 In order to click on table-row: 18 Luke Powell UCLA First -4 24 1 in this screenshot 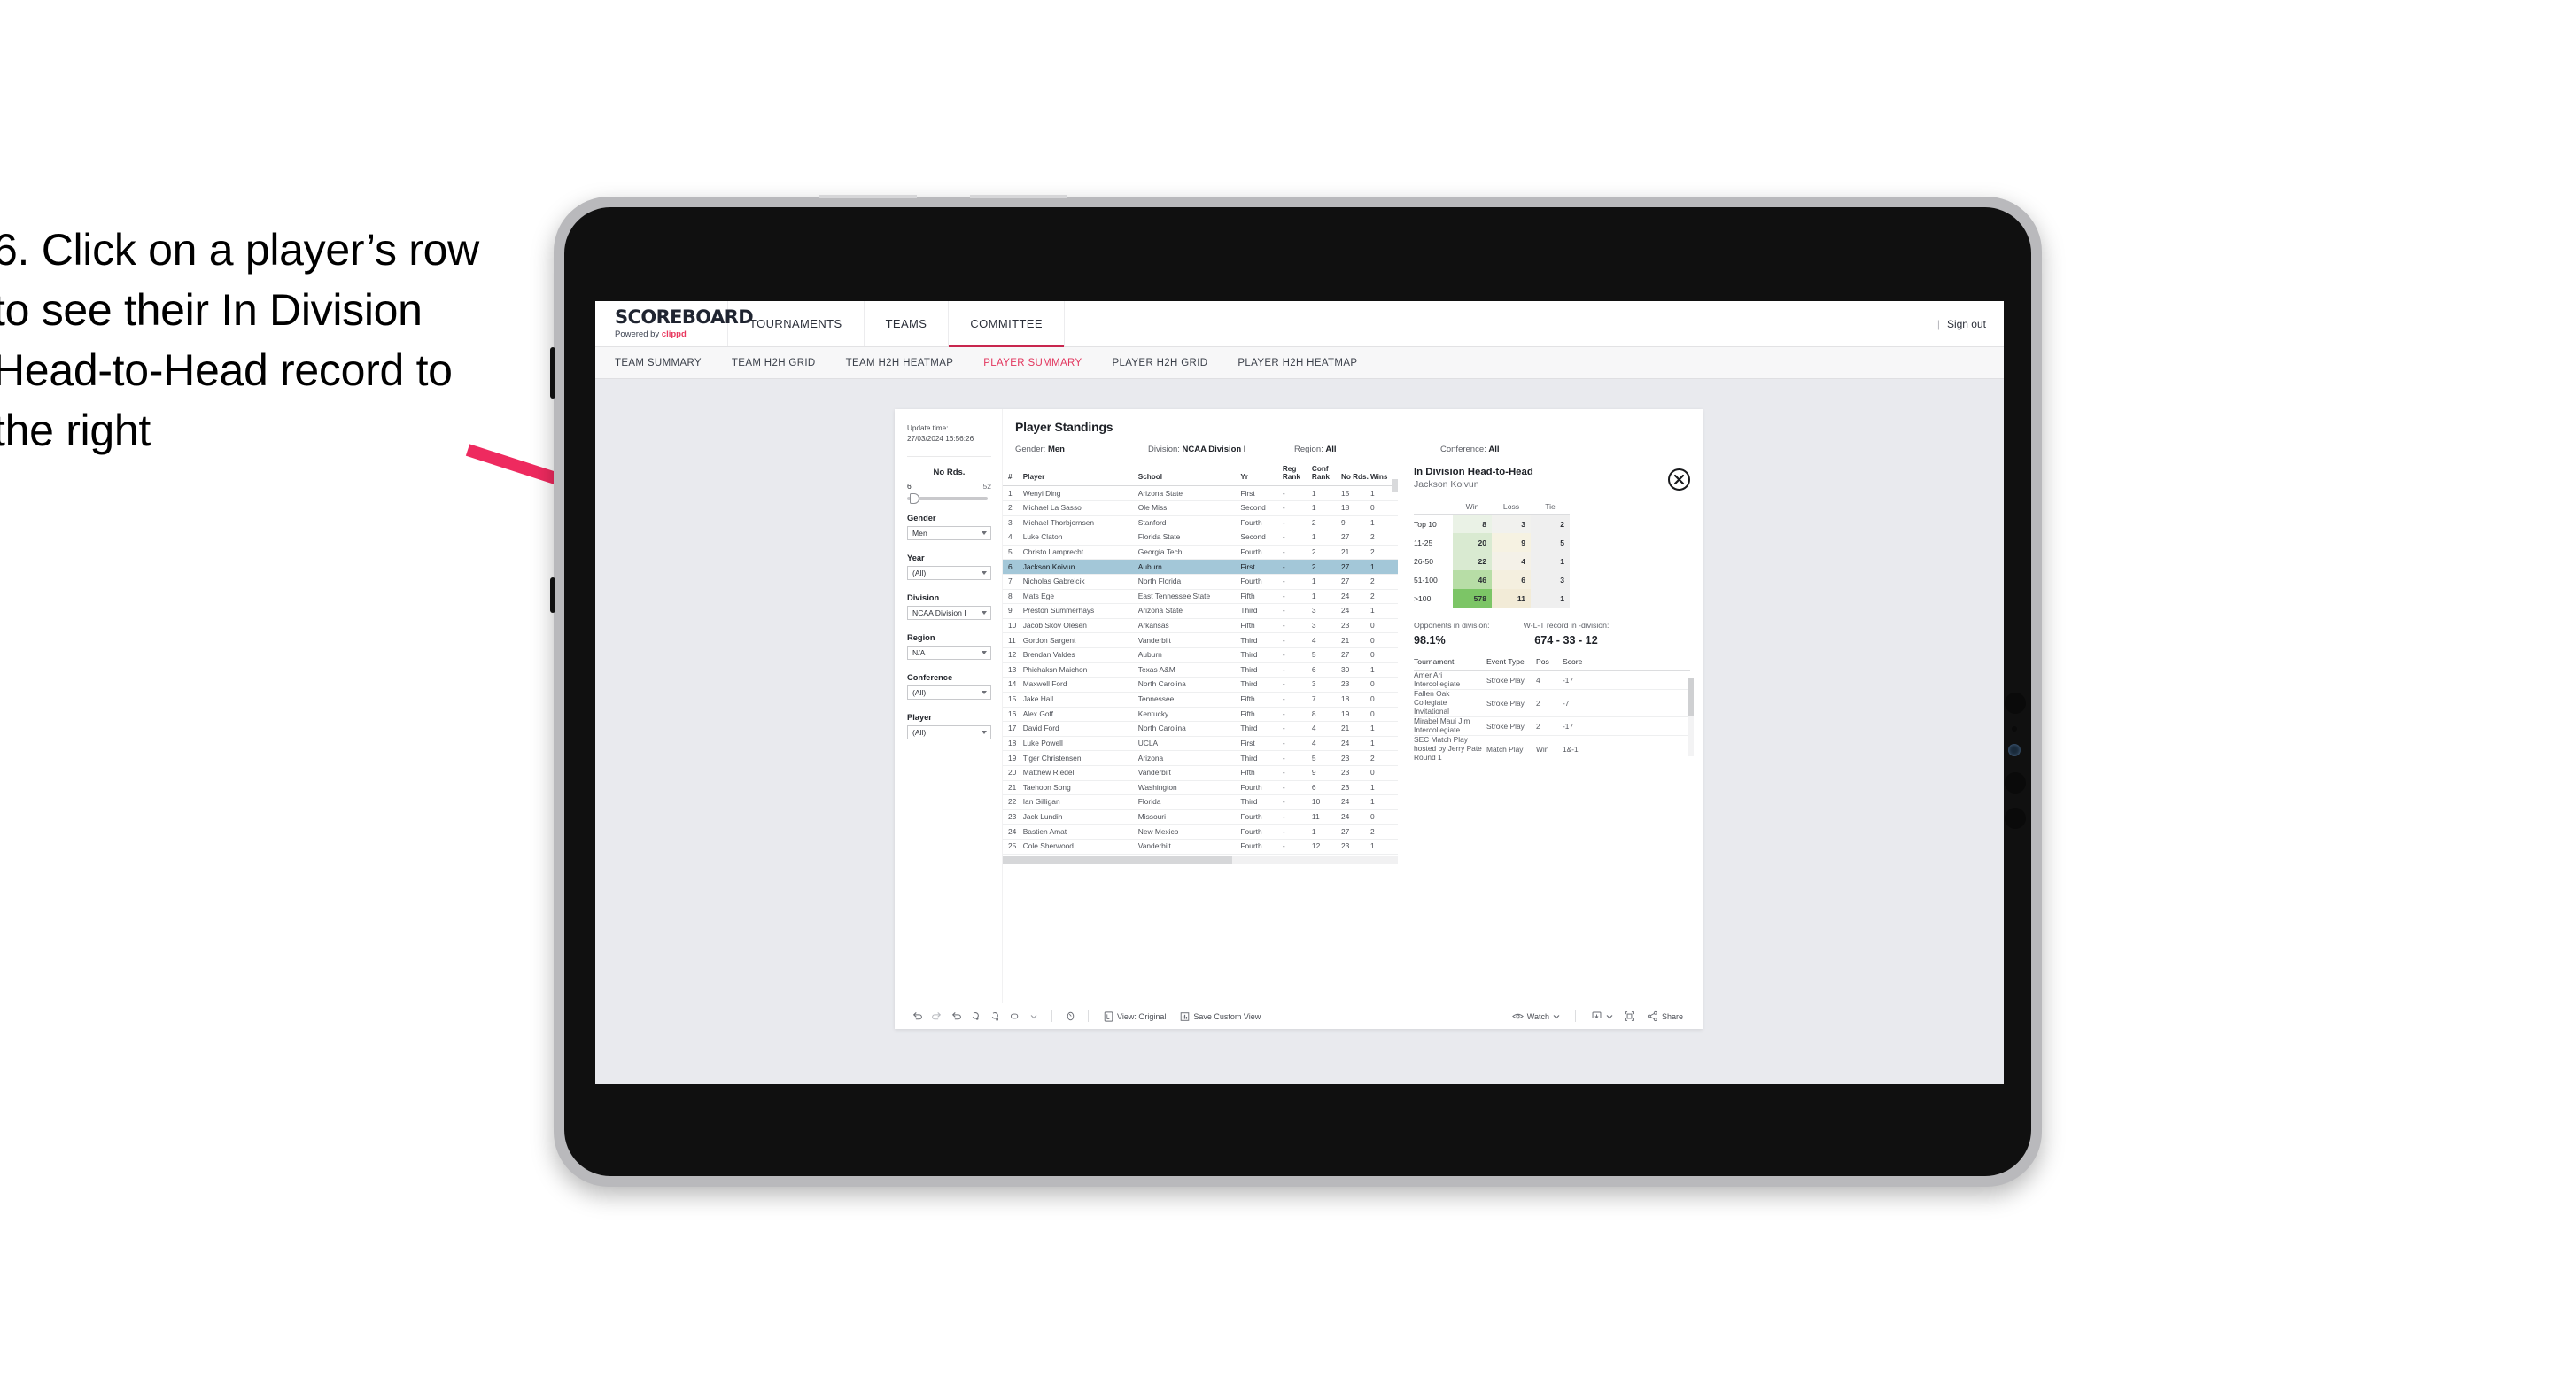, I will do `click(1200, 744)`.